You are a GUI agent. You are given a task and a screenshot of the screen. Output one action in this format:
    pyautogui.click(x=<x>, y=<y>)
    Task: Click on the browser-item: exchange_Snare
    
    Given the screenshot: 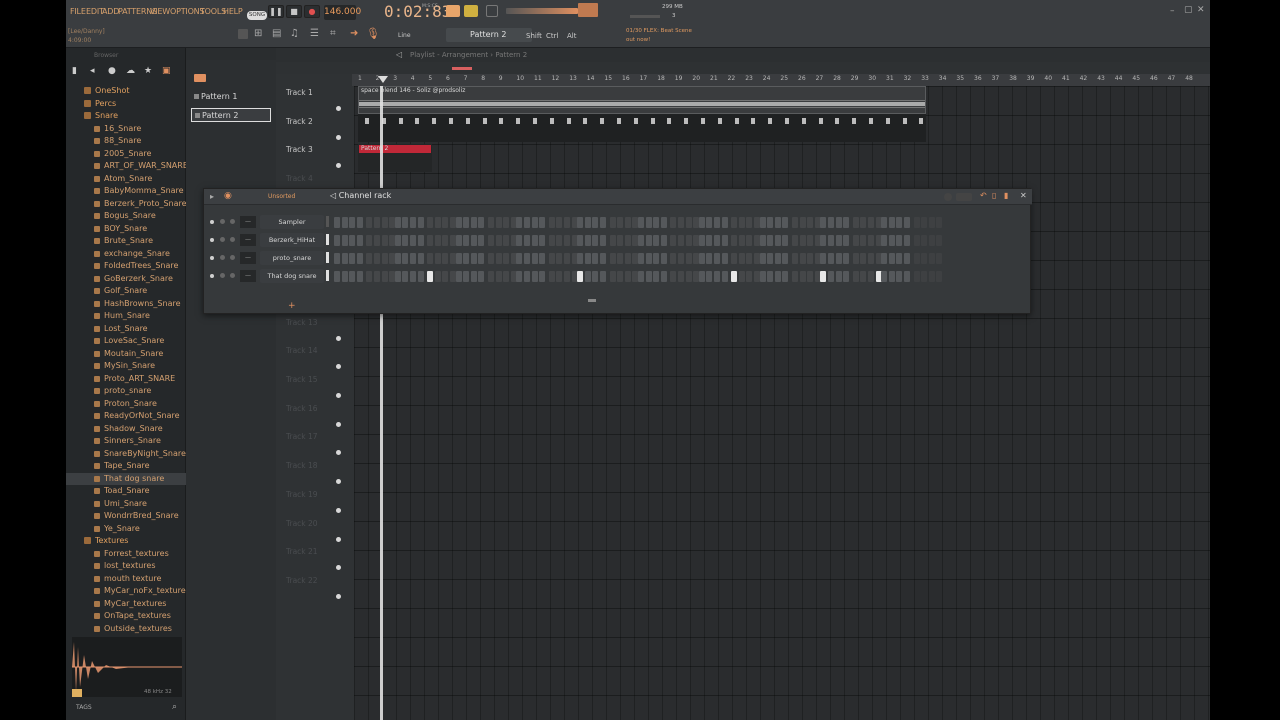 What is the action you would take?
    pyautogui.click(x=126, y=254)
    